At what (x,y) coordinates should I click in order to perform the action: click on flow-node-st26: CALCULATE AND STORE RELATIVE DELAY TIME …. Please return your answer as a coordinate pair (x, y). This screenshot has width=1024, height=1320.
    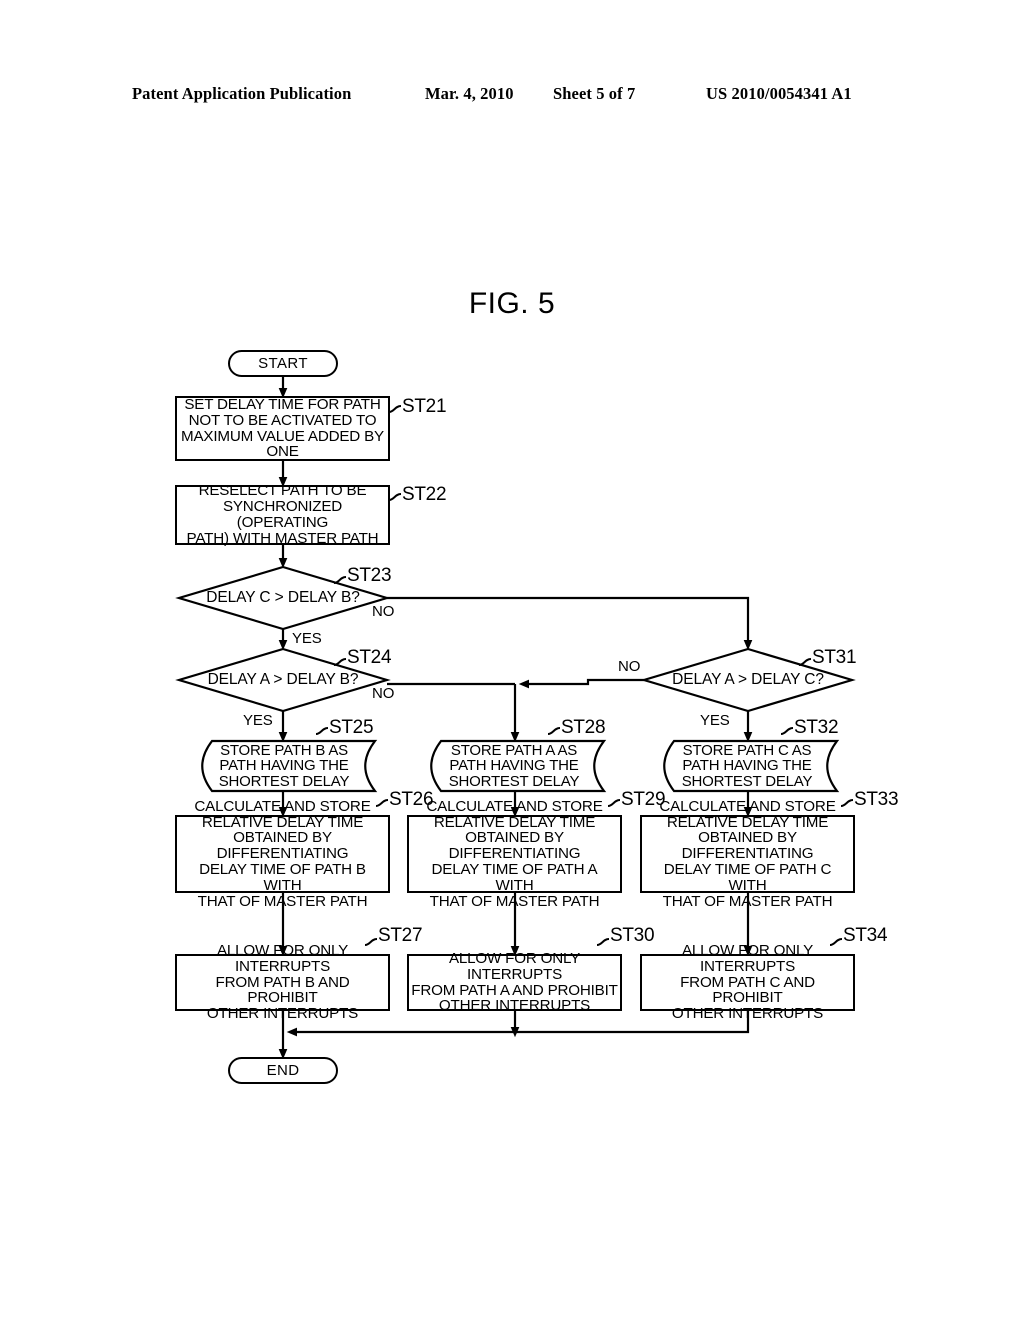
    Looking at the image, I should click on (282, 853).